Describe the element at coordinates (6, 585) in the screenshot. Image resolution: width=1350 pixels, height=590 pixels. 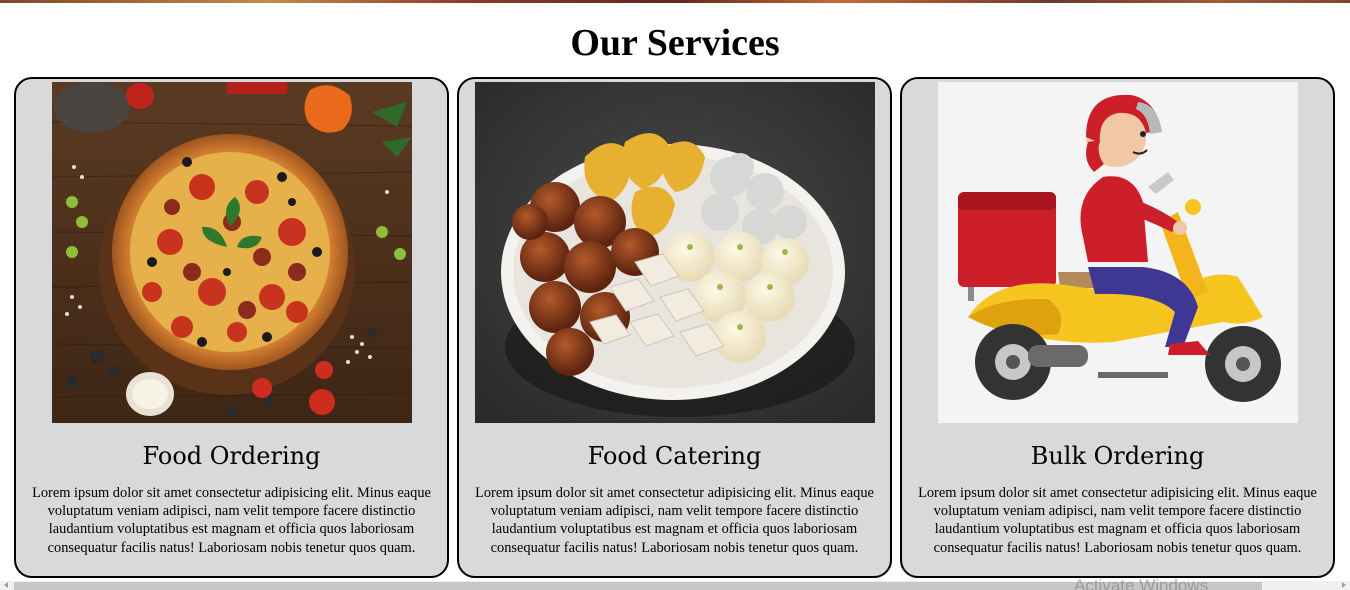
I see `scroll-left-arrow-icon` at that location.